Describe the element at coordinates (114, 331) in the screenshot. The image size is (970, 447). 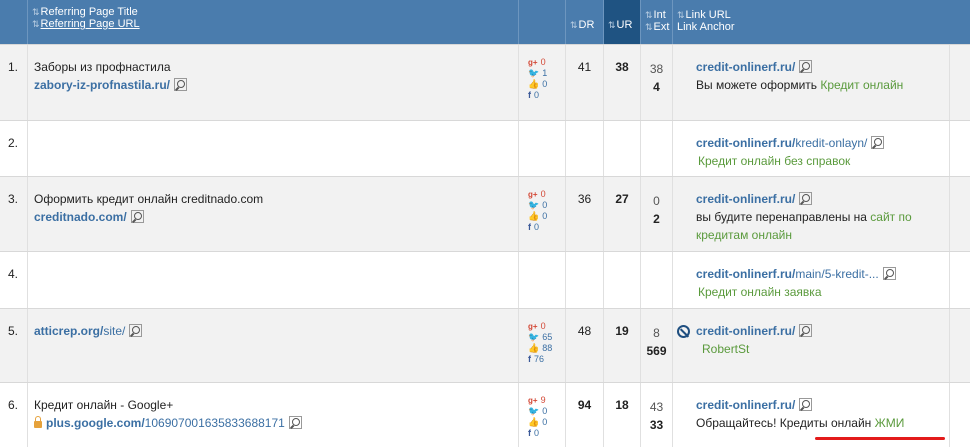
I see `page-url-path: site/` at that location.